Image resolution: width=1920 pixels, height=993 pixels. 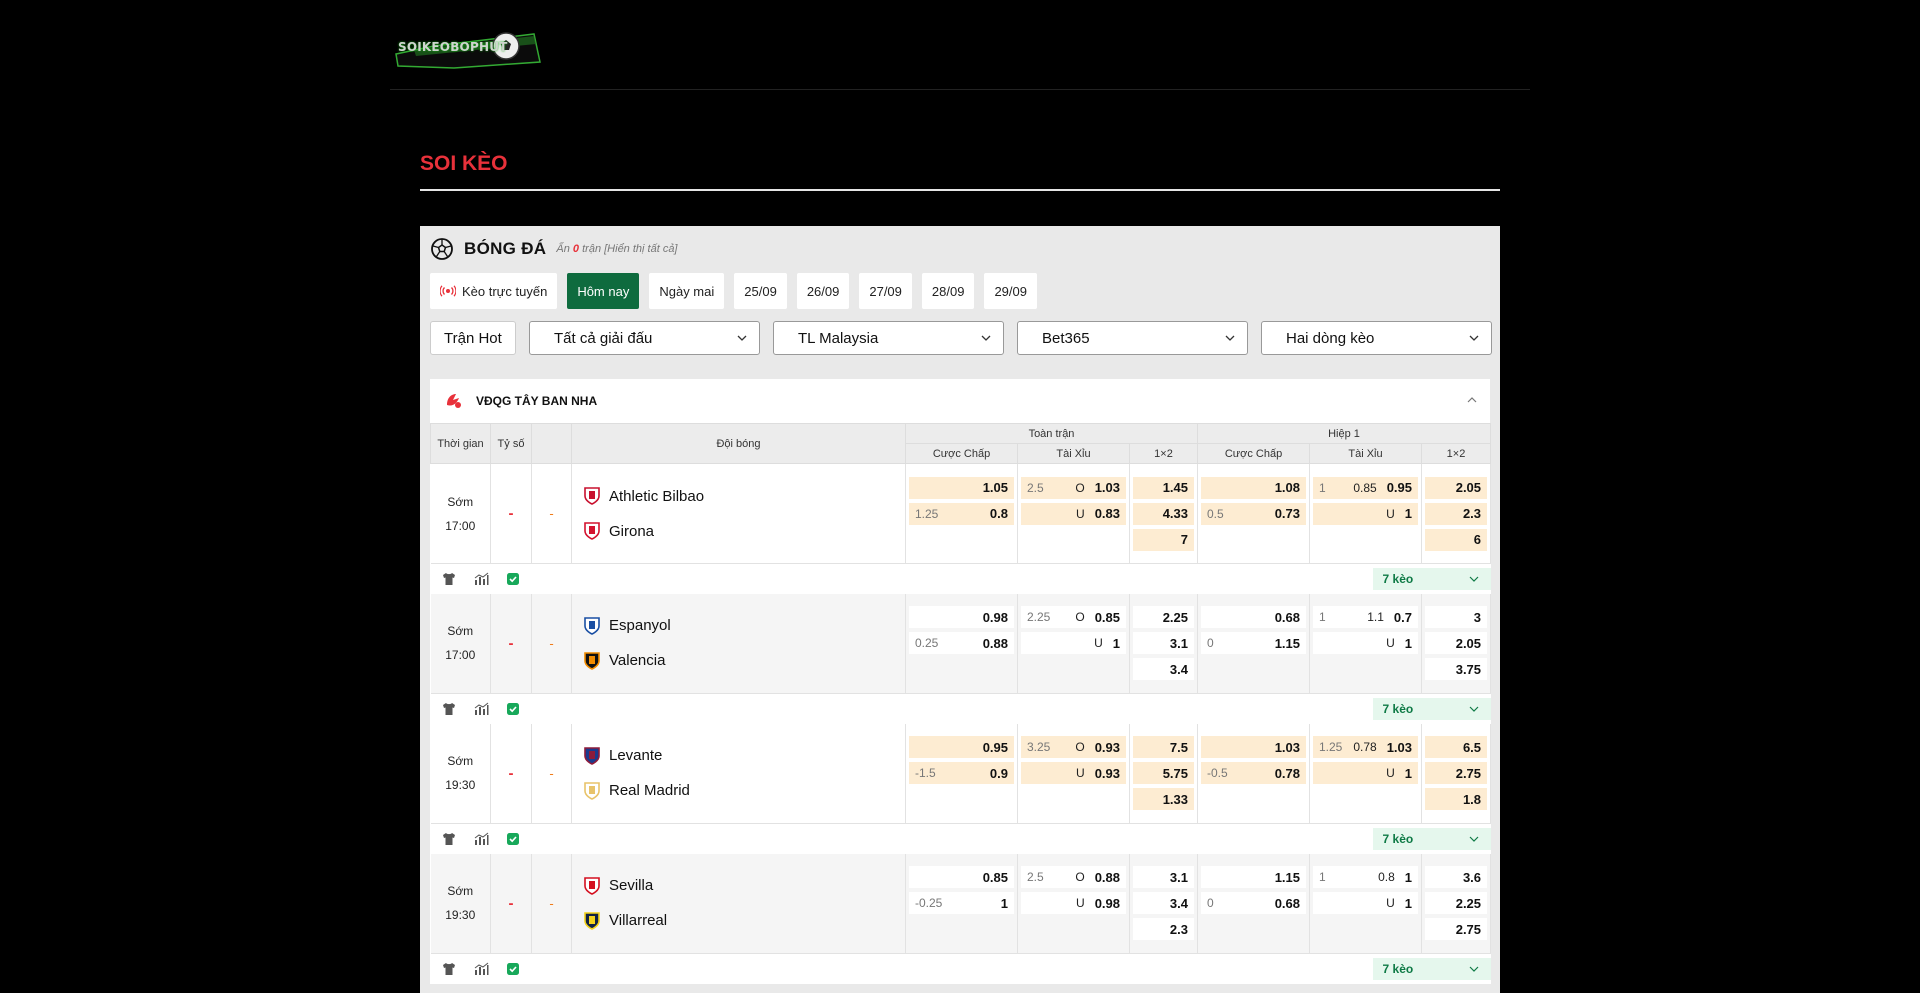 What do you see at coordinates (1163, 487) in the screenshot?
I see `odds-cell: 1.45` at bounding box center [1163, 487].